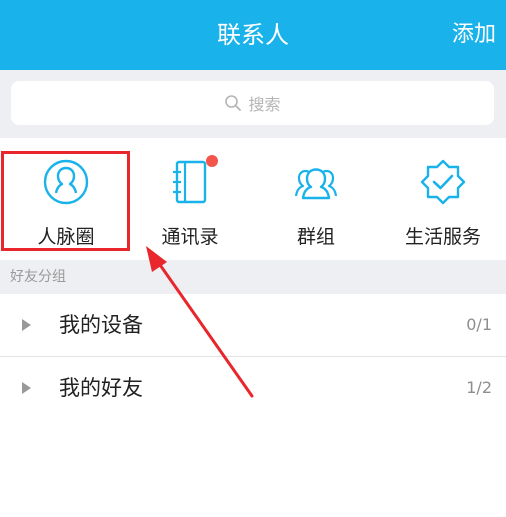 Image resolution: width=506 pixels, height=517 pixels. What do you see at coordinates (479, 387) in the screenshot?
I see `group-count: 1/2` at bounding box center [479, 387].